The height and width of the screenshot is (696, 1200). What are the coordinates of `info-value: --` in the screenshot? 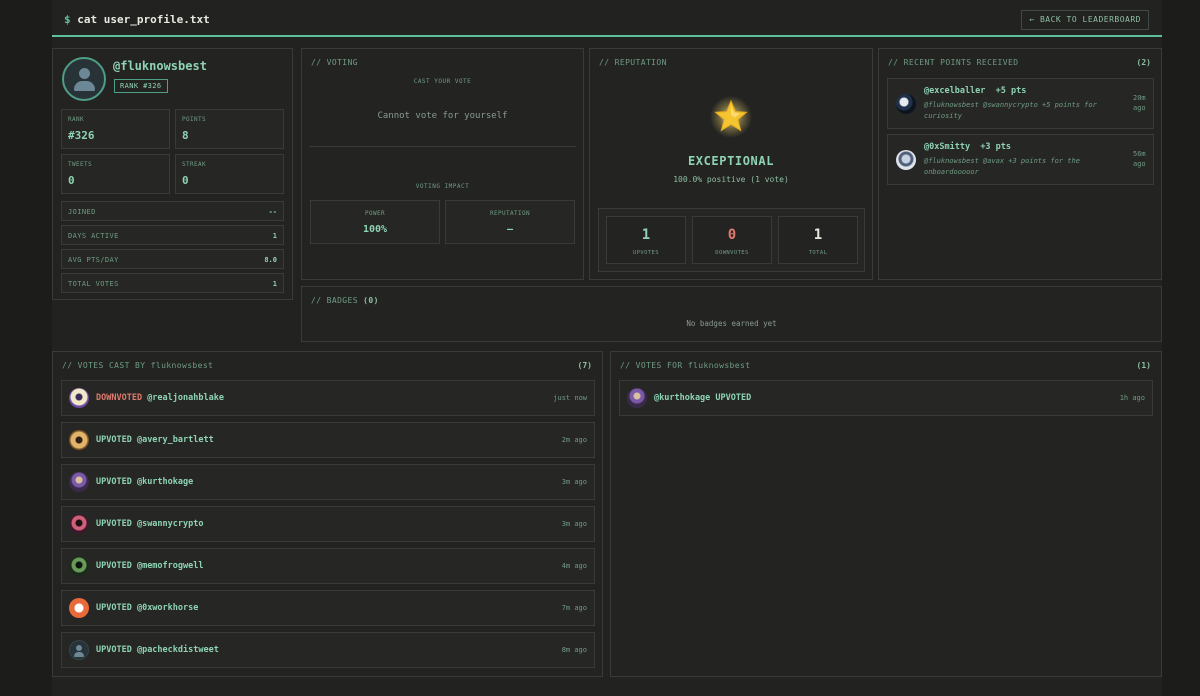 It's located at (272, 212).